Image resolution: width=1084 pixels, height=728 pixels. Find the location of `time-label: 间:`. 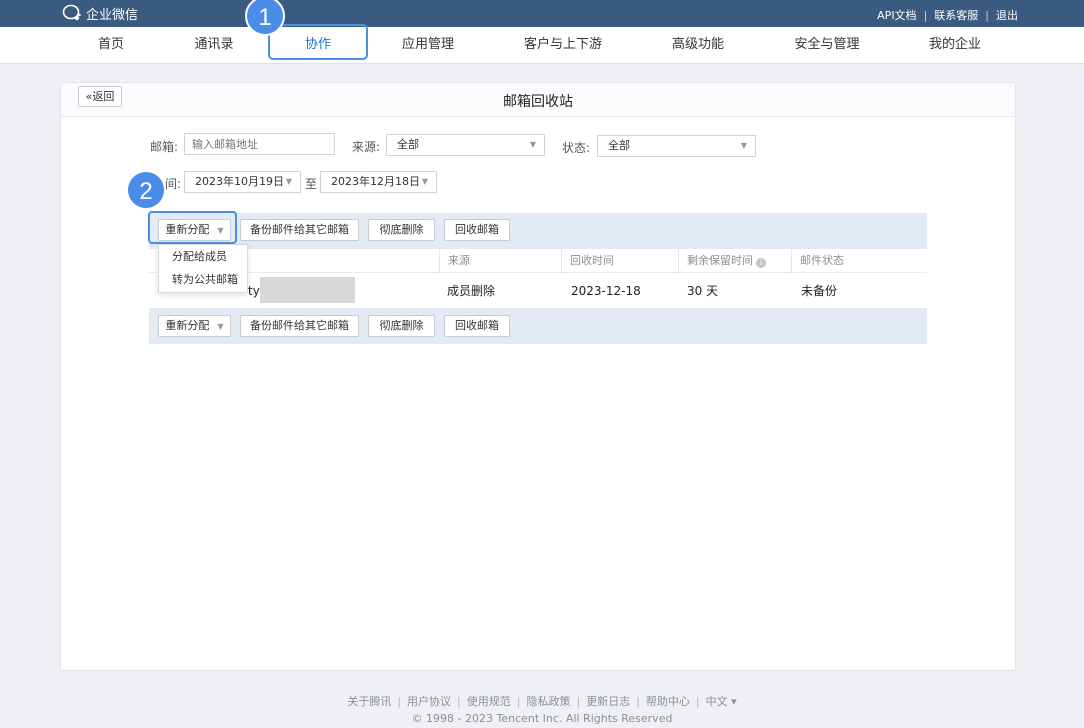

time-label: 间: is located at coordinates (173, 184).